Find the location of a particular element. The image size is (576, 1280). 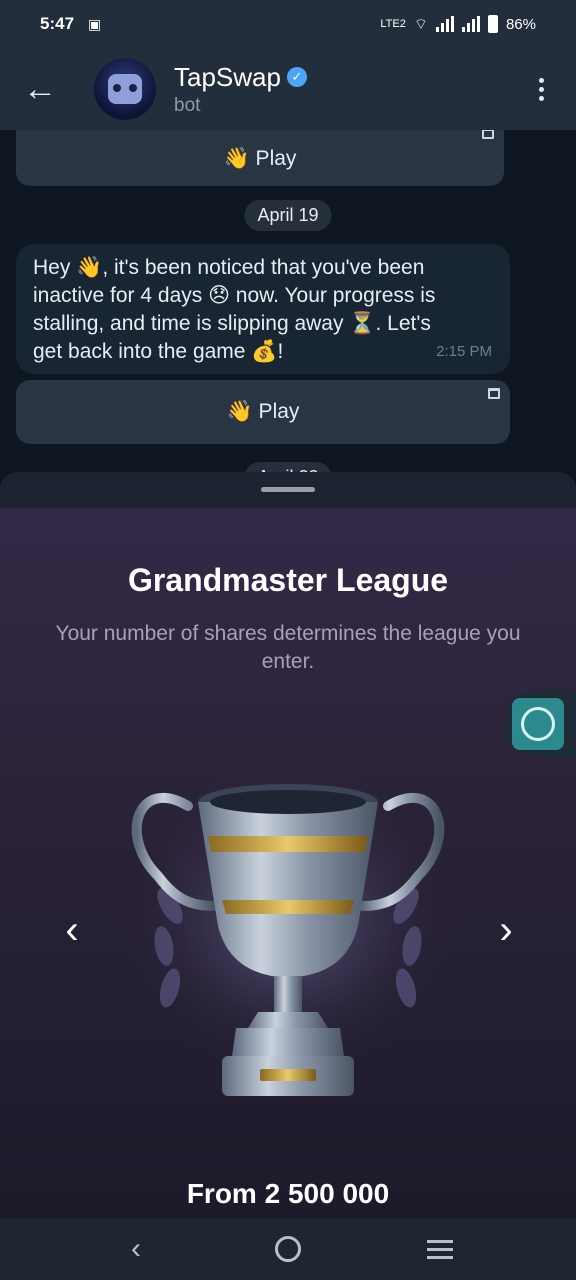

avatar is located at coordinates (125, 89).